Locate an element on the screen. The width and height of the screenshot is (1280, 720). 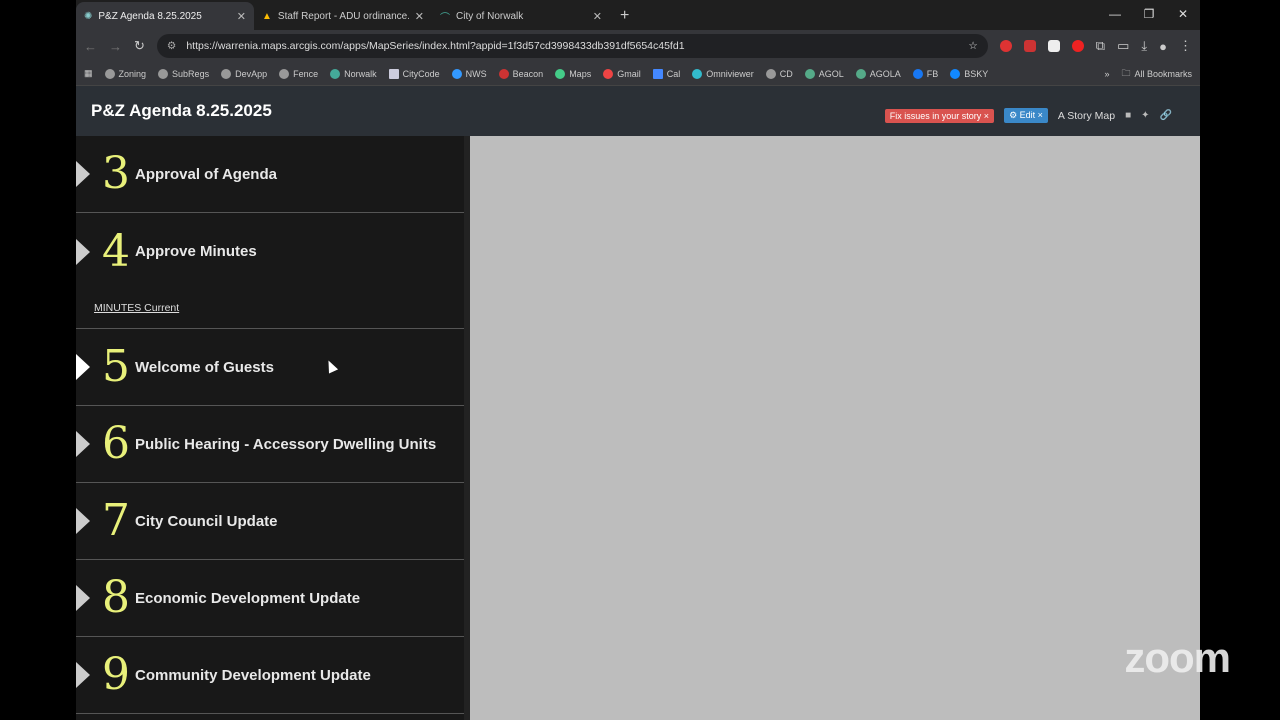
minimize-button: — is located at coordinates (1115, 14).